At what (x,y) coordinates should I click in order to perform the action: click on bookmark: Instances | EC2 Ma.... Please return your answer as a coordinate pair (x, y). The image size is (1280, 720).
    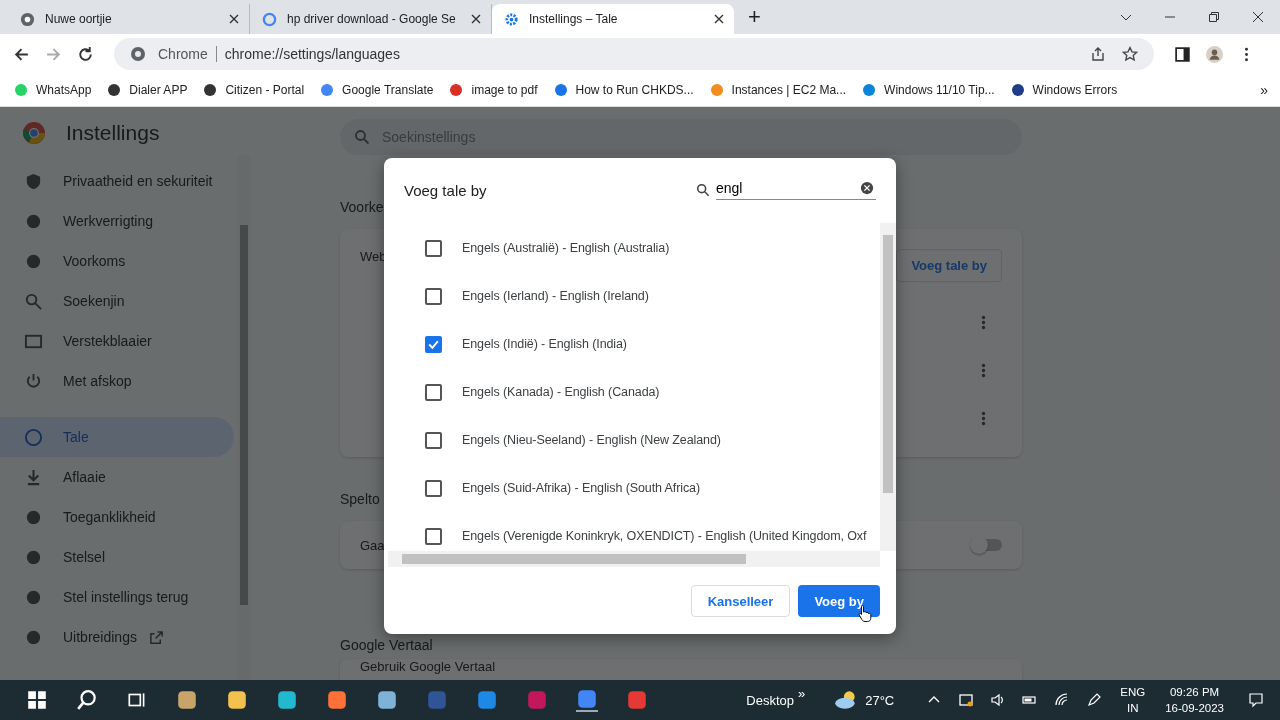
    Looking at the image, I should click on (778, 90).